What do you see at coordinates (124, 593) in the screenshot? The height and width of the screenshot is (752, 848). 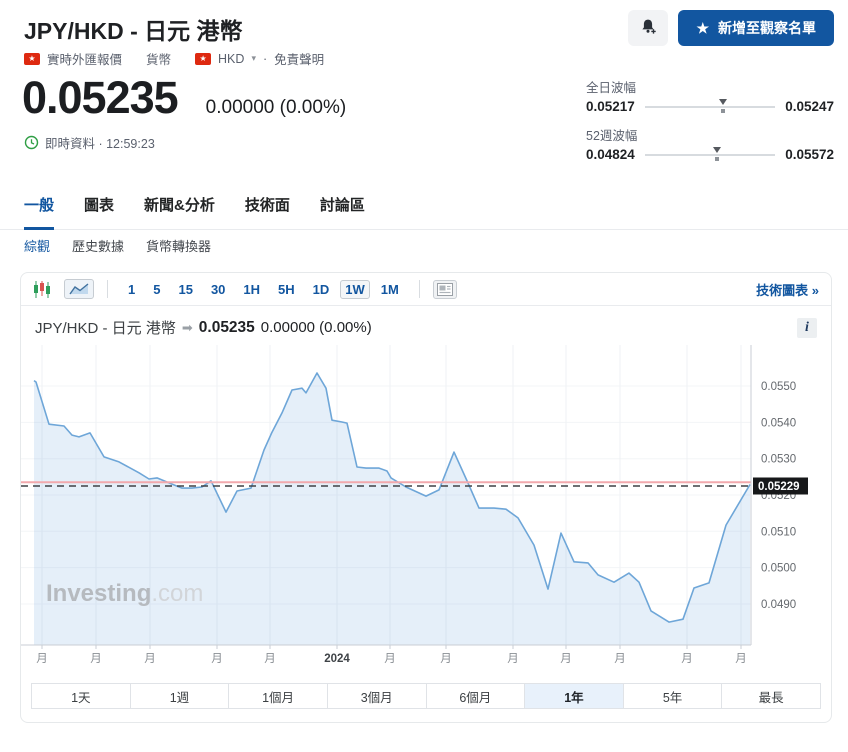 I see `svg-text: Investing.com` at bounding box center [124, 593].